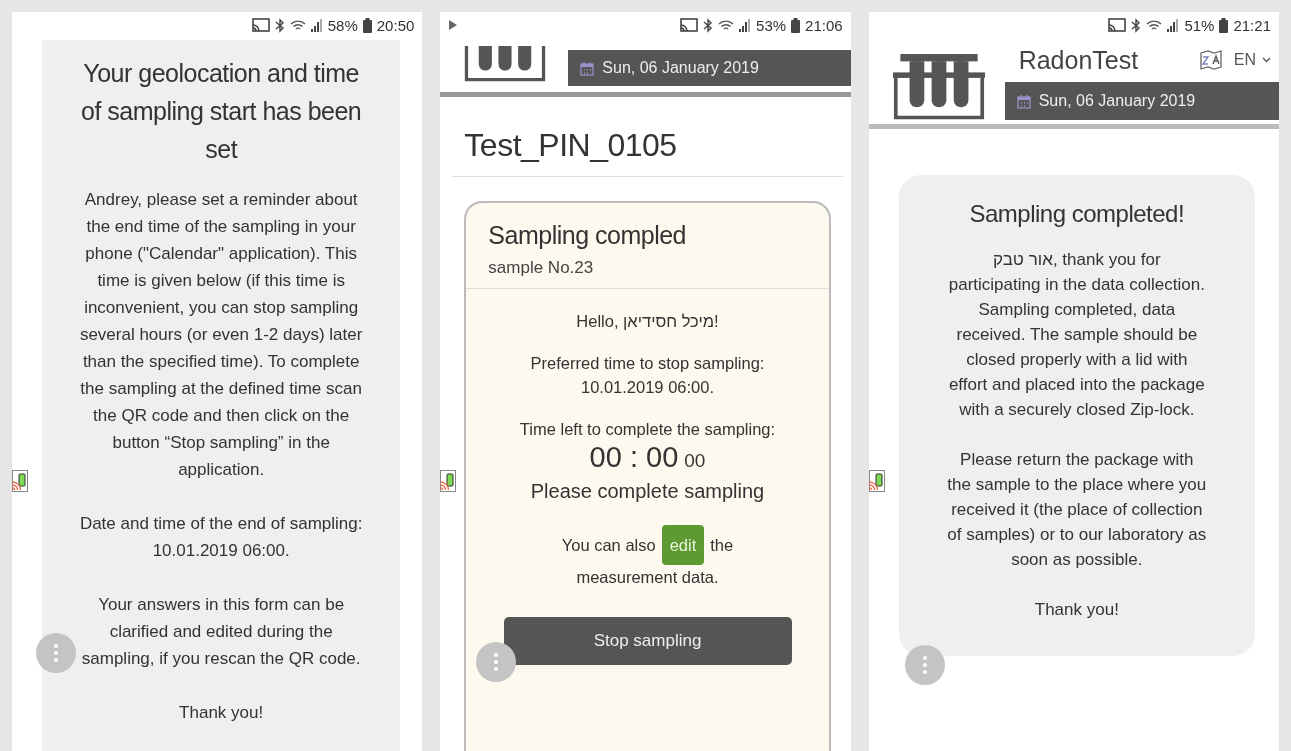 The height and width of the screenshot is (751, 1291). What do you see at coordinates (771, 25) in the screenshot?
I see `battery-percent: 53%` at bounding box center [771, 25].